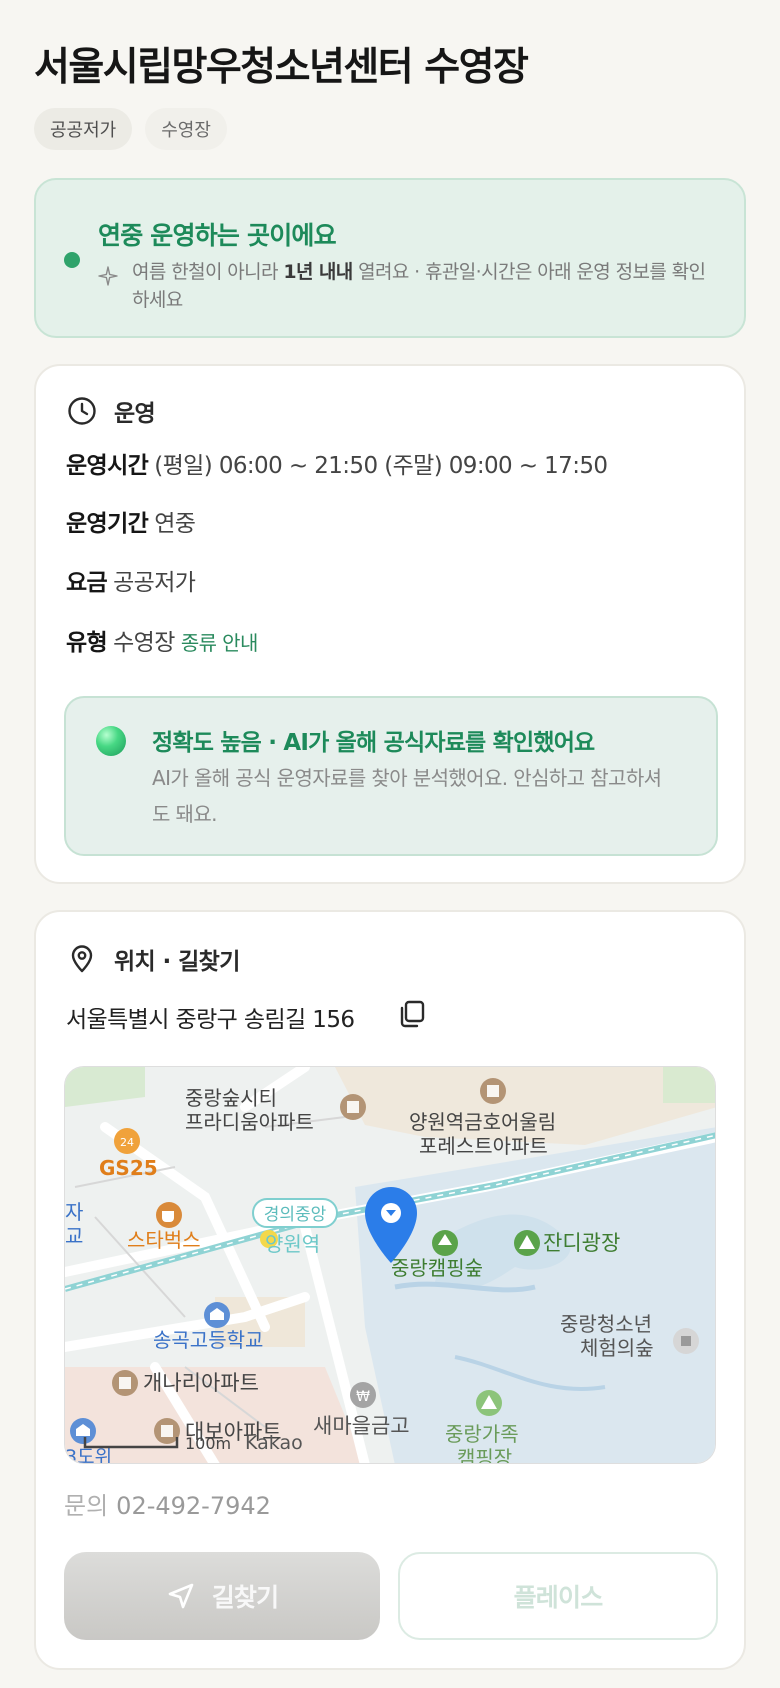  Describe the element at coordinates (201, 1383) in the screenshot. I see `map-label-apt3: 개나리아파트` at that location.